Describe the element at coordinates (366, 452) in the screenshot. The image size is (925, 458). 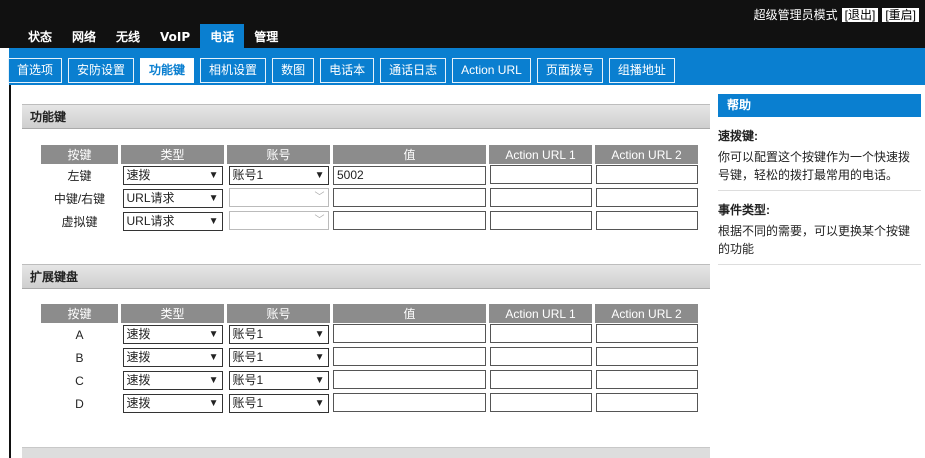
I see `bottom-action-bar` at that location.